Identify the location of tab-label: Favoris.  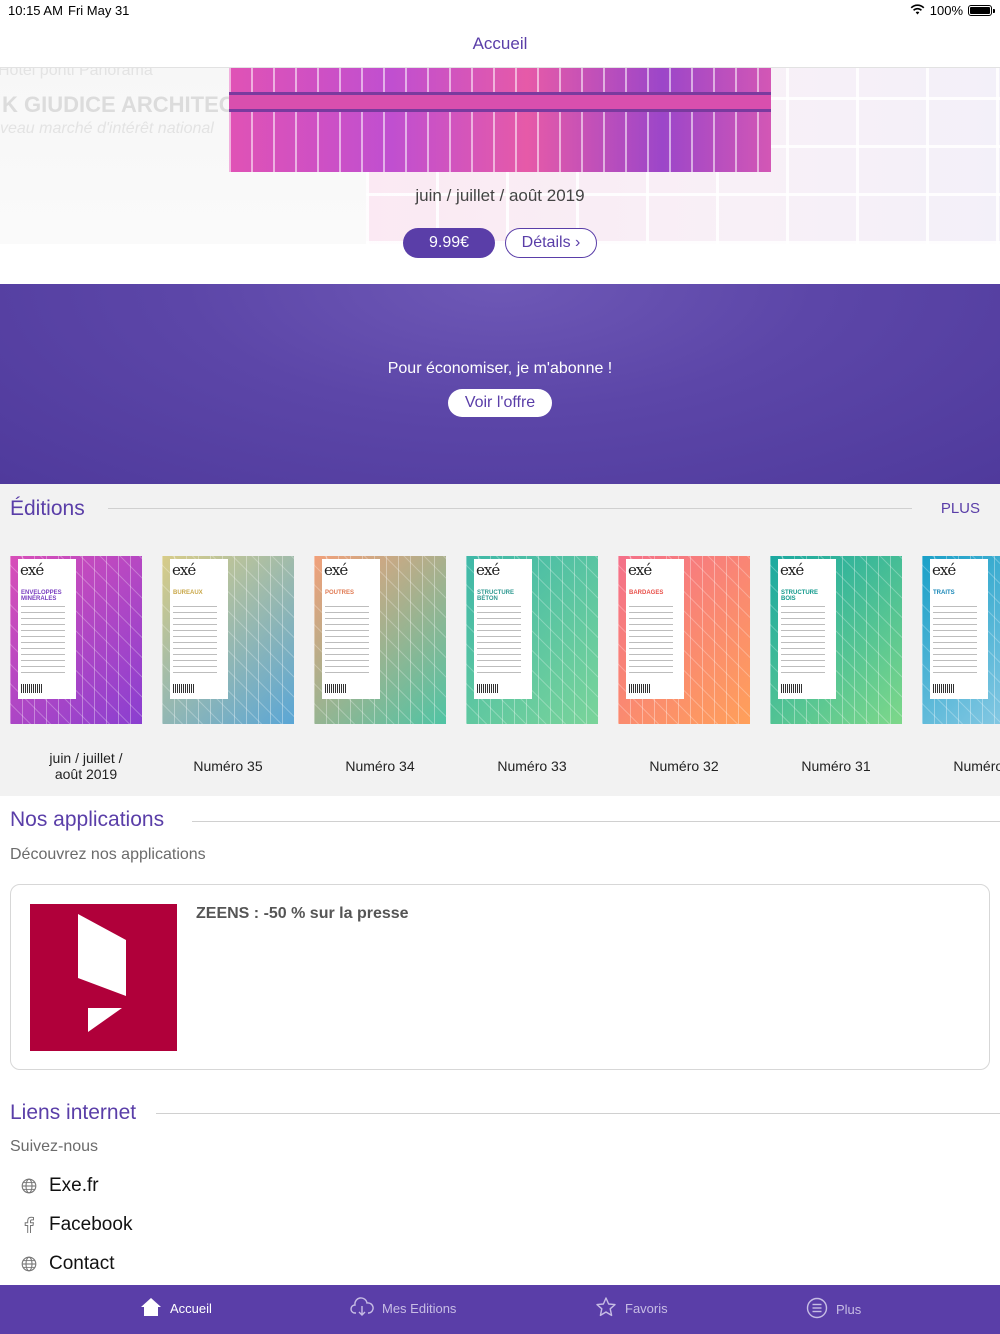
(646, 1308).